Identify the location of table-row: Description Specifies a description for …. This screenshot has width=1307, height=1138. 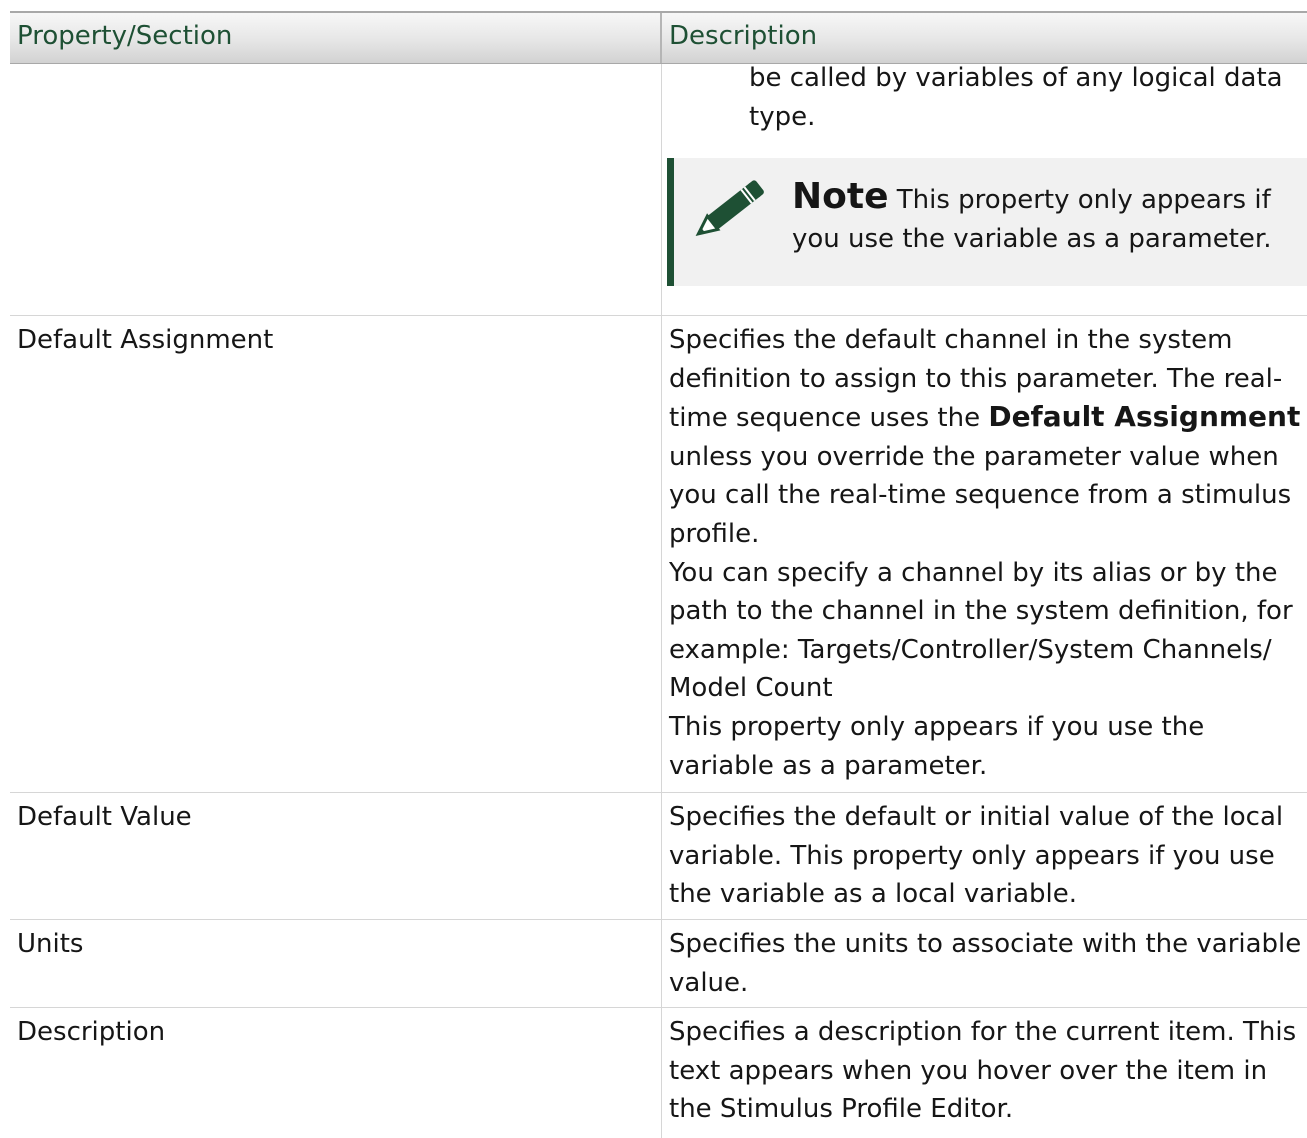
(658, 1073).